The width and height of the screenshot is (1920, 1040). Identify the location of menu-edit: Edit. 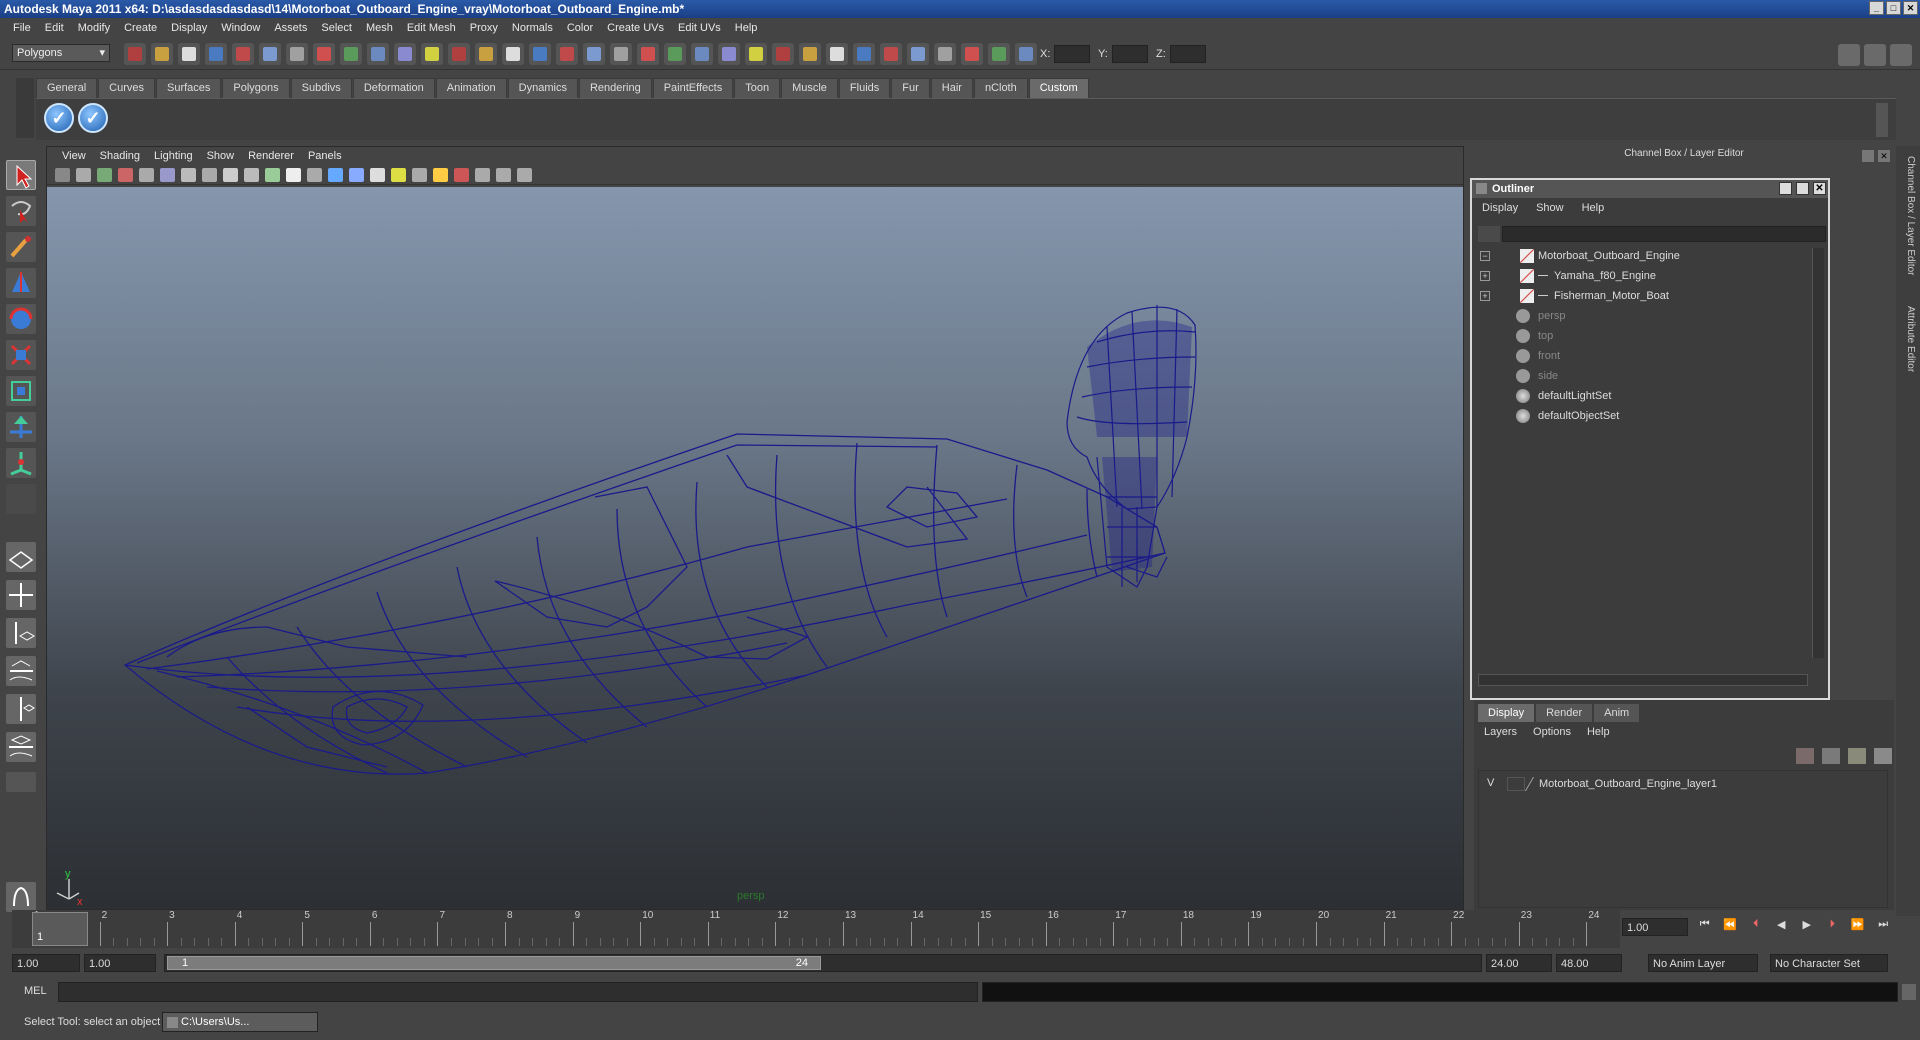
(54, 28).